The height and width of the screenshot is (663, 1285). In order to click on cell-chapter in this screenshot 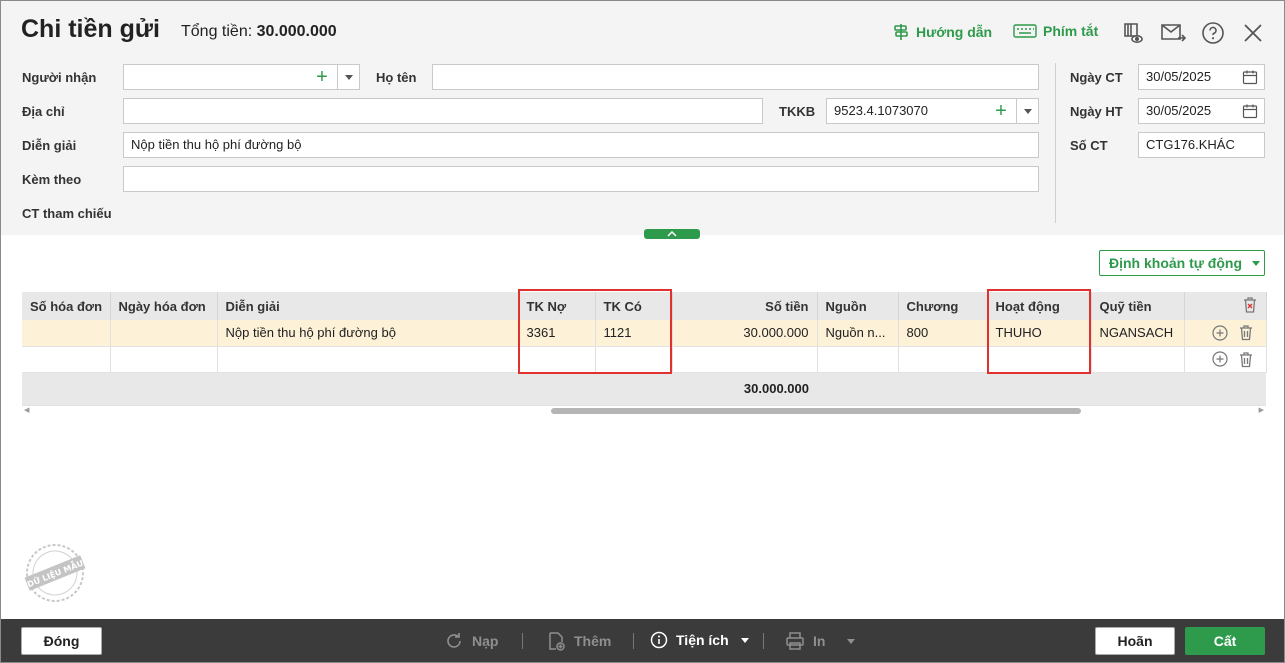, I will do `click(943, 359)`.